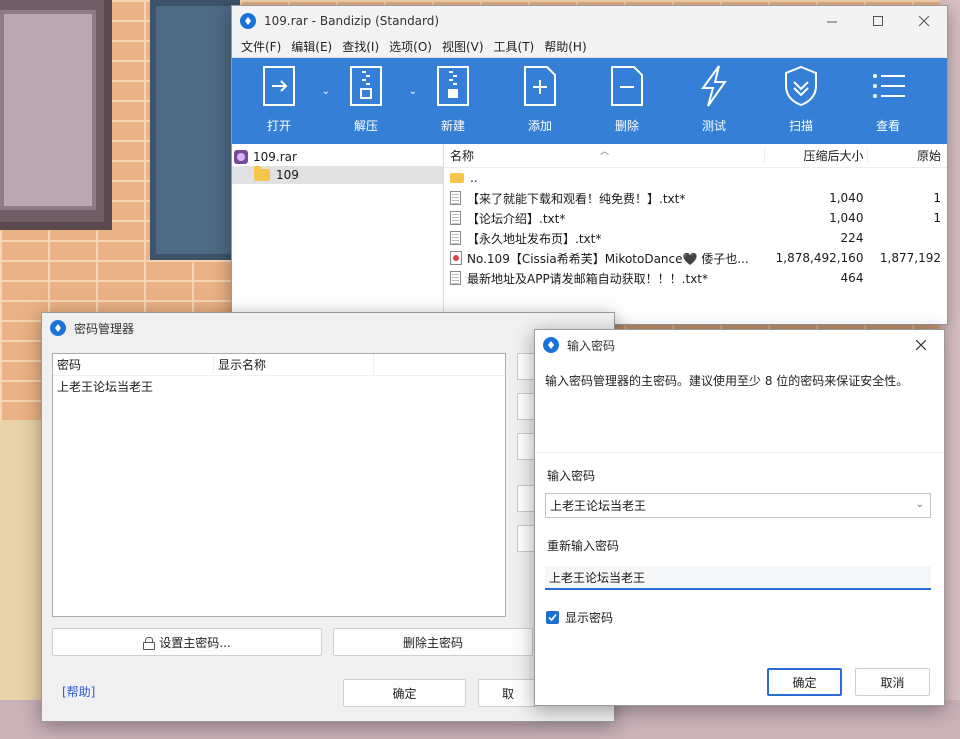 This screenshot has width=960, height=739. Describe the element at coordinates (149, 643) in the screenshot. I see `lock-icon` at that location.